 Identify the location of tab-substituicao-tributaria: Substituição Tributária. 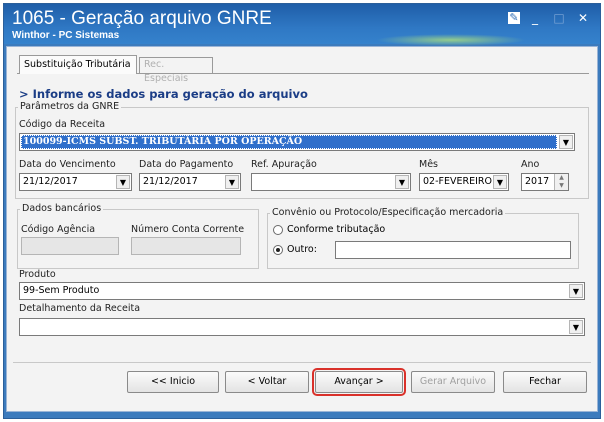
(78, 64).